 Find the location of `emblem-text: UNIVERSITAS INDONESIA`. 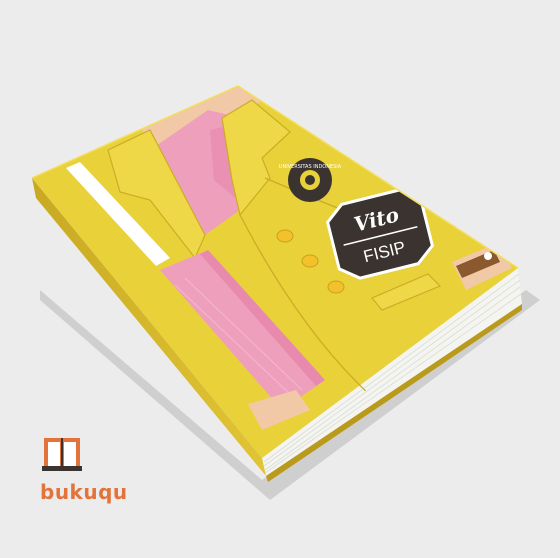

emblem-text: UNIVERSITAS INDONESIA is located at coordinates (310, 167).